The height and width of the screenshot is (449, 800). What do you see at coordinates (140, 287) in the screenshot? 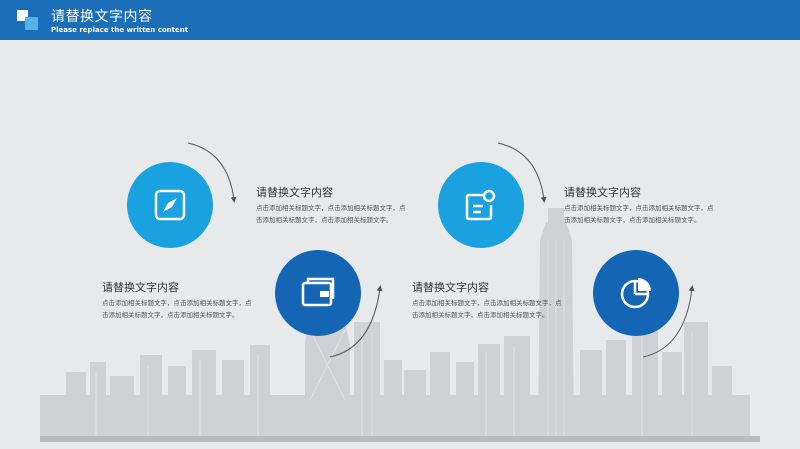
I see `item-2-heading: 请替换文字内容` at bounding box center [140, 287].